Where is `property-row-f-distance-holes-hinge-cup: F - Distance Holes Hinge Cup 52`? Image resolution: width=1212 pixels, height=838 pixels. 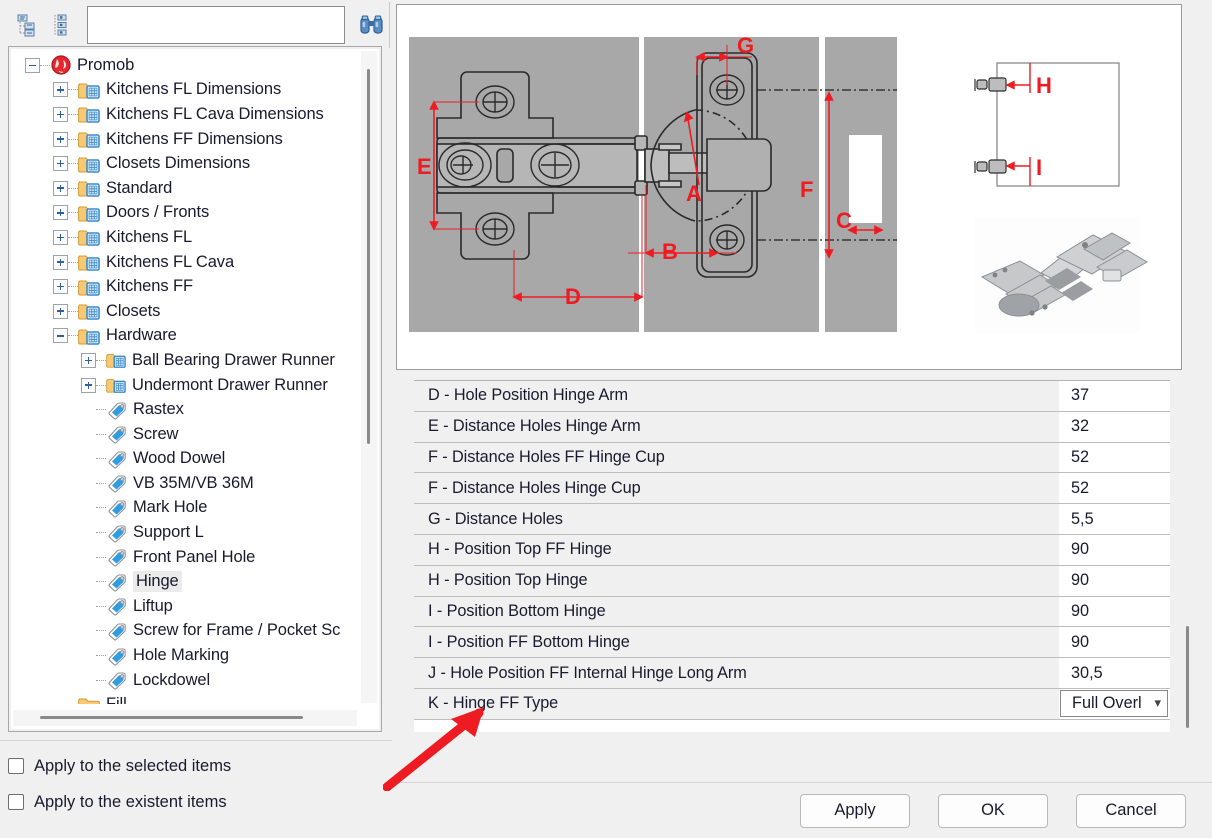 property-row-f-distance-holes-hinge-cup: F - Distance Holes Hinge Cup 52 is located at coordinates (792, 489).